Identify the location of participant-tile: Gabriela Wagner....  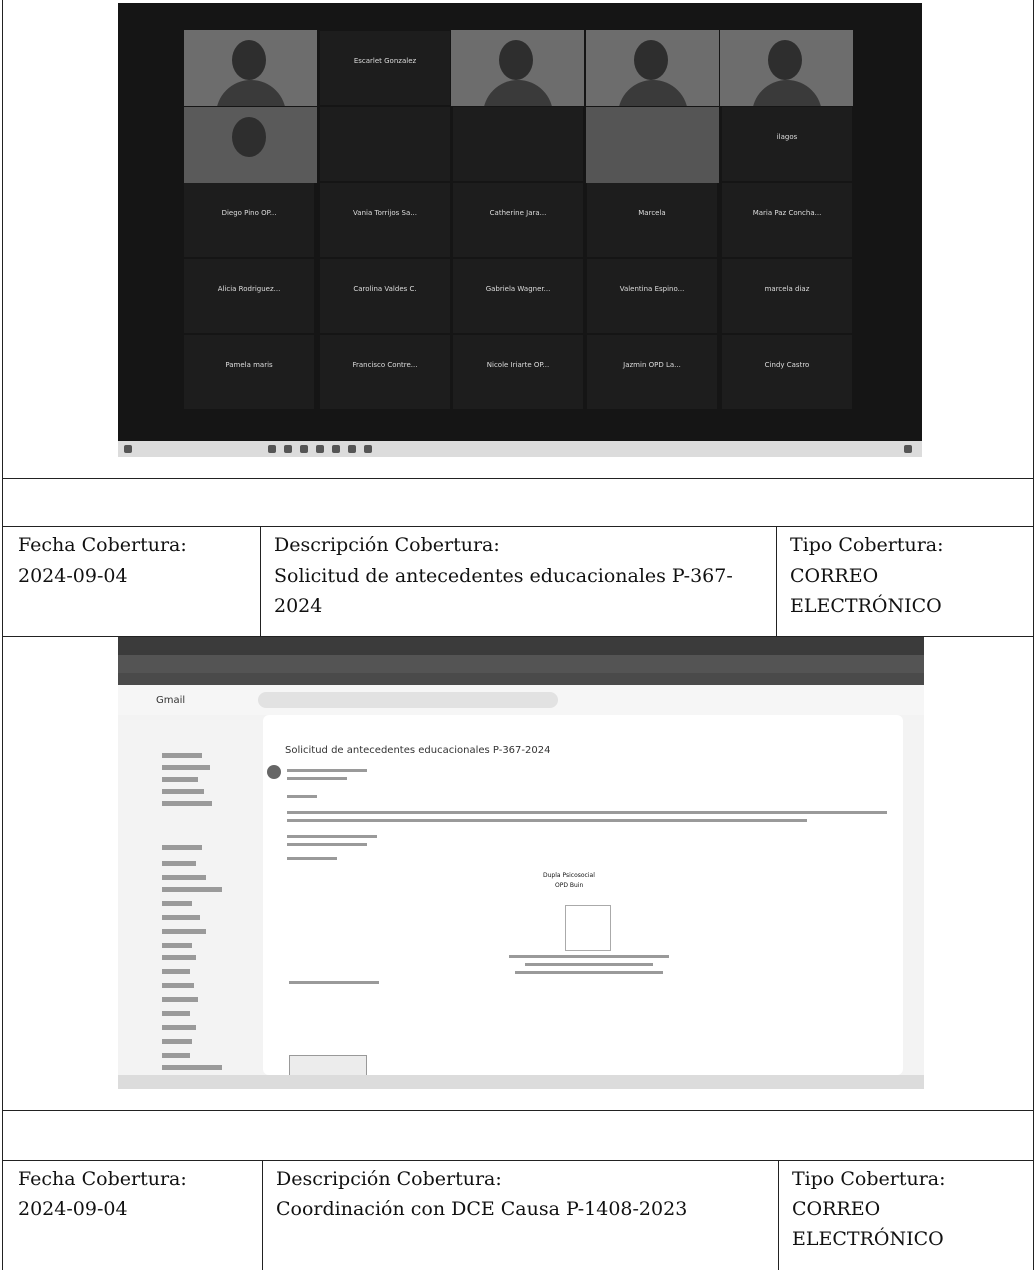
(518, 296).